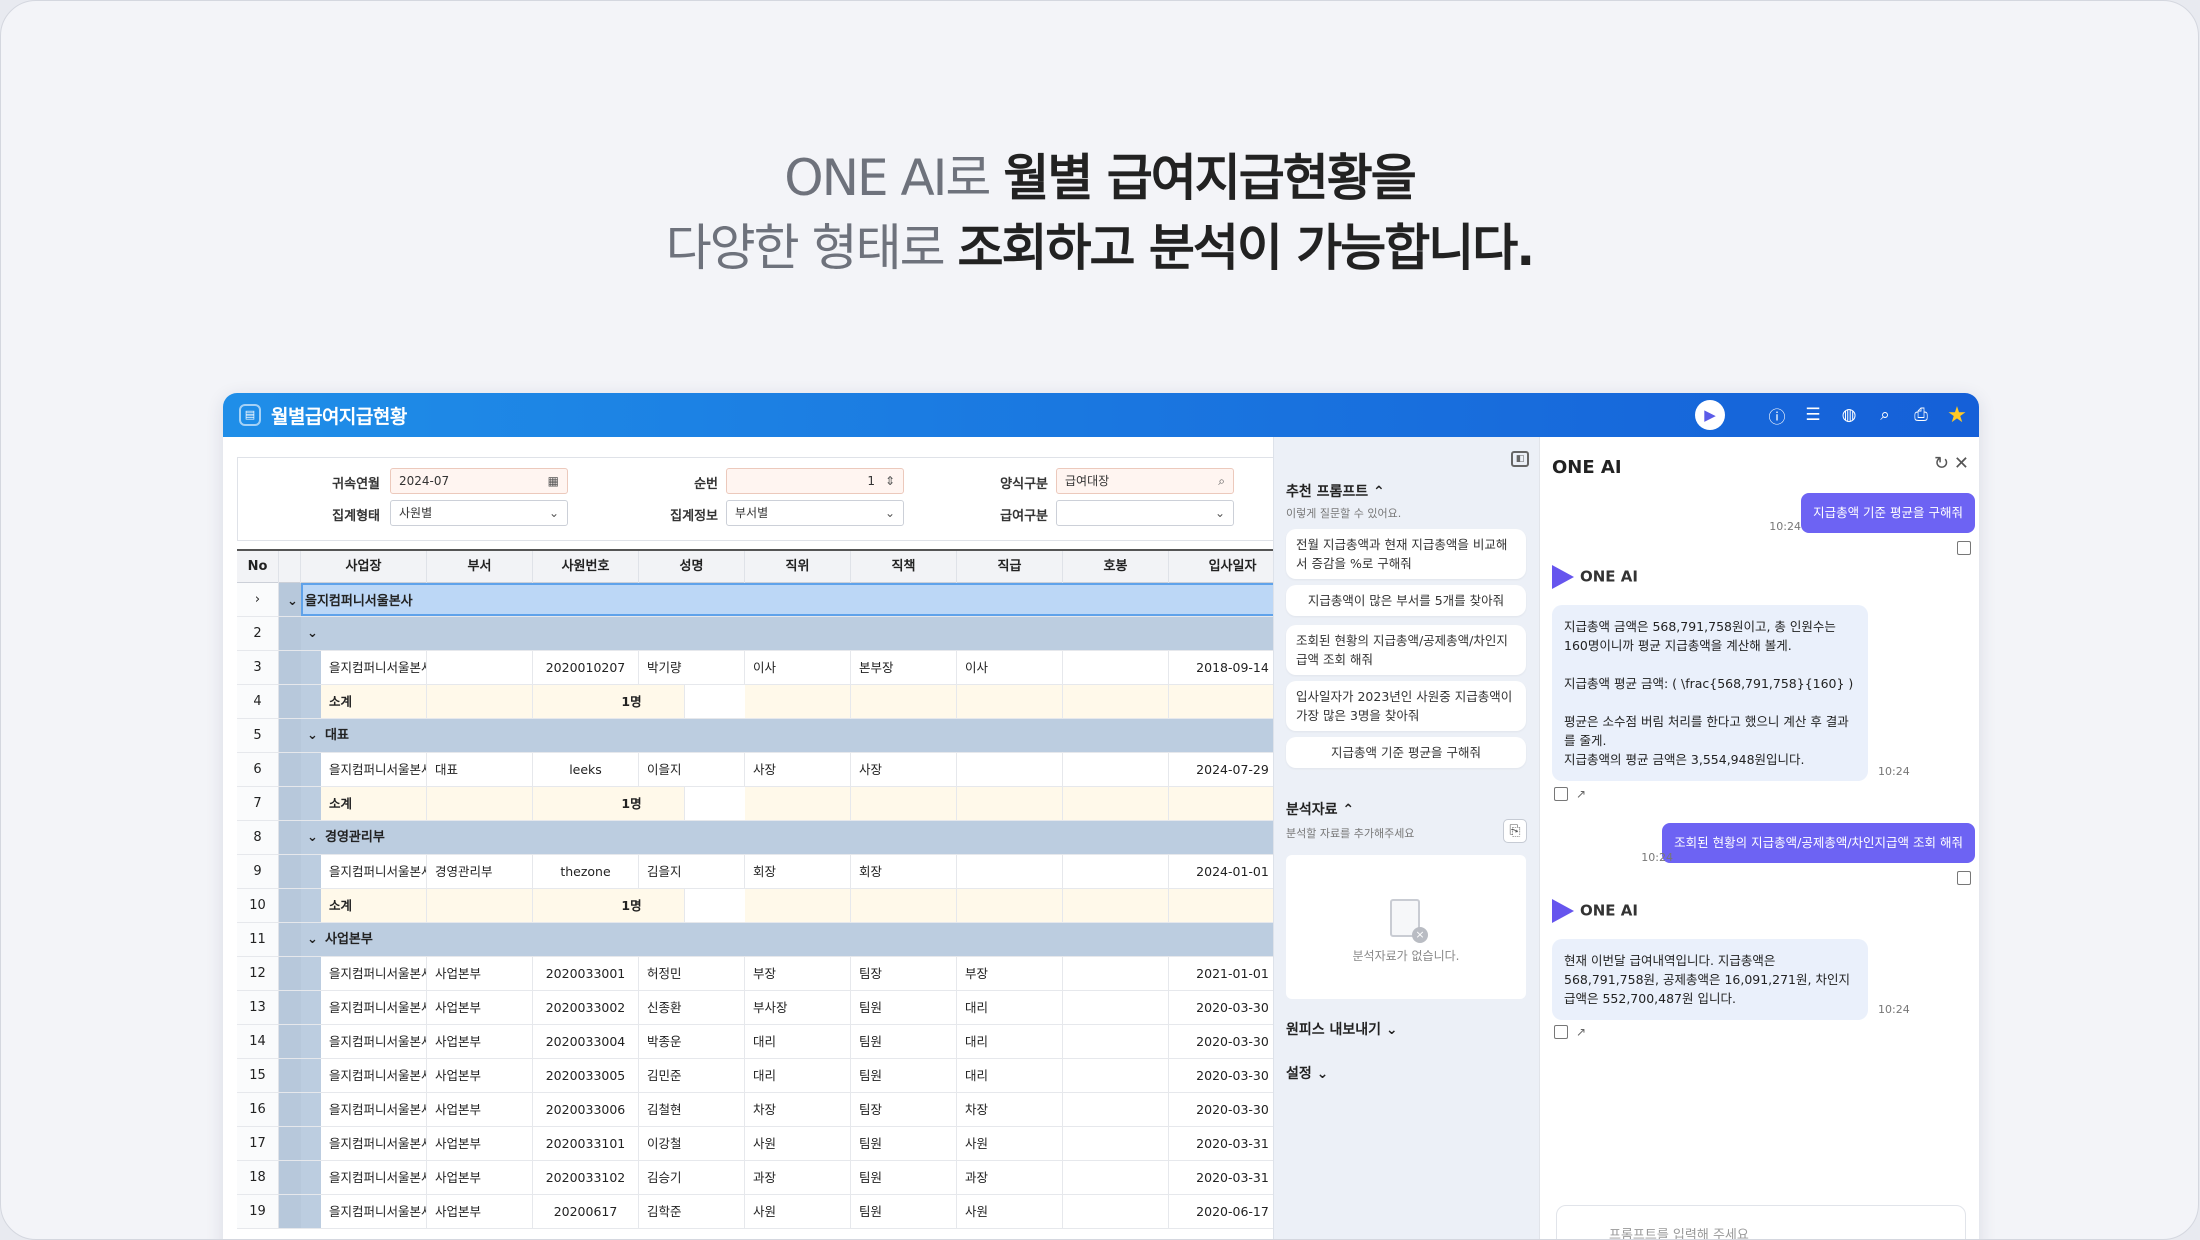  I want to click on cell-duty: 팀장, so click(904, 973).